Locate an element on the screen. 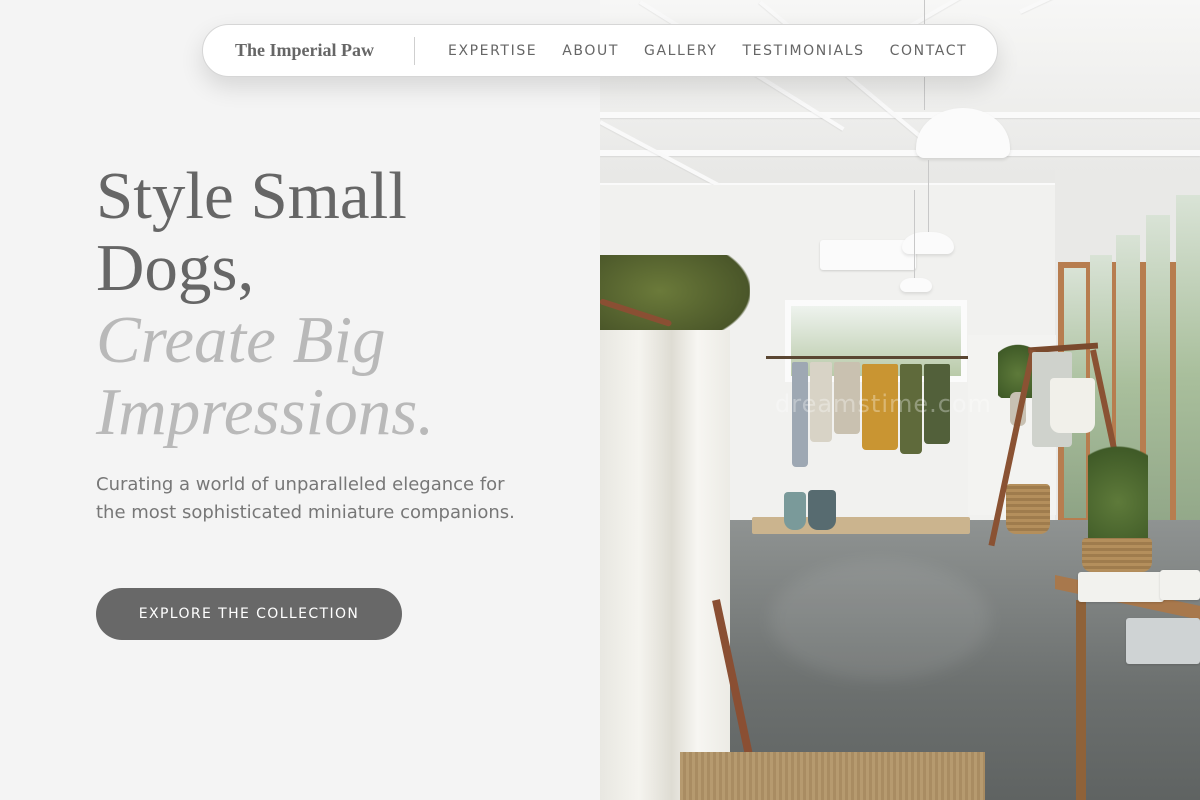 Image resolution: width=1200 pixels, height=800 pixels. explore-collection-button: EXPLORE THE COLLECTION is located at coordinates (249, 614).